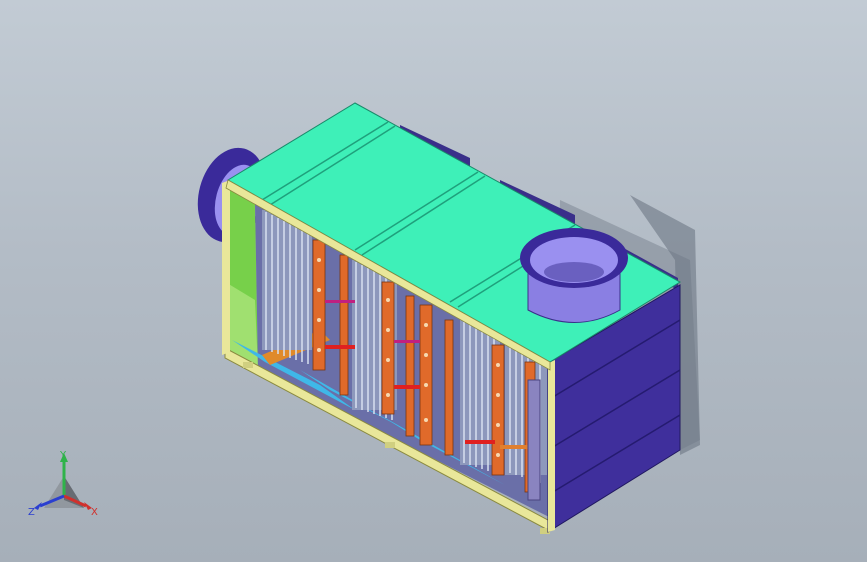 The image size is (867, 562). Describe the element at coordinates (64, 486) in the screenshot. I see `orientation-triad: Y X Z` at that location.